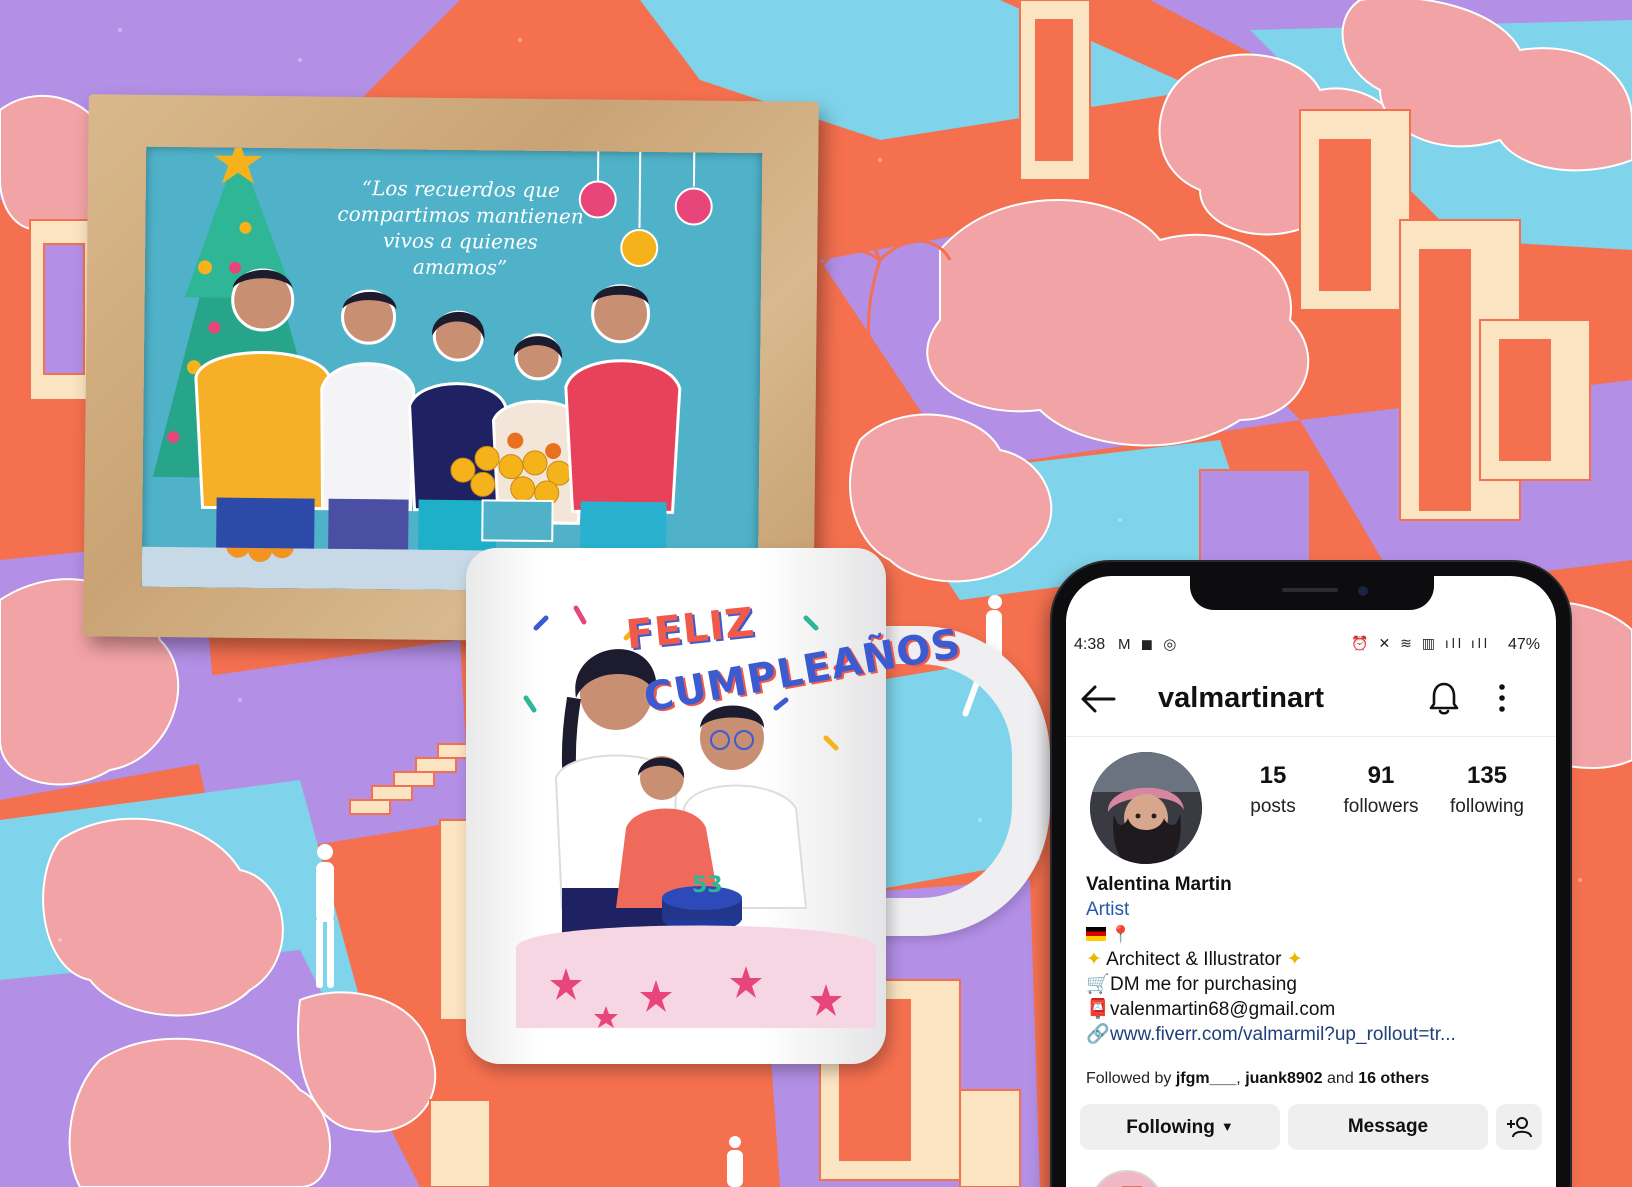 The height and width of the screenshot is (1187, 1632). Describe the element at coordinates (1098, 699) in the screenshot. I see `arrow-left-icon` at that location.